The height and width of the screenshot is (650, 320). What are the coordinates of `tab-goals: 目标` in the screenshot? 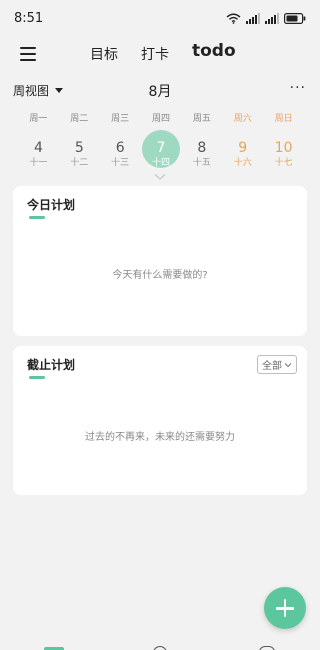 It's located at (104, 54).